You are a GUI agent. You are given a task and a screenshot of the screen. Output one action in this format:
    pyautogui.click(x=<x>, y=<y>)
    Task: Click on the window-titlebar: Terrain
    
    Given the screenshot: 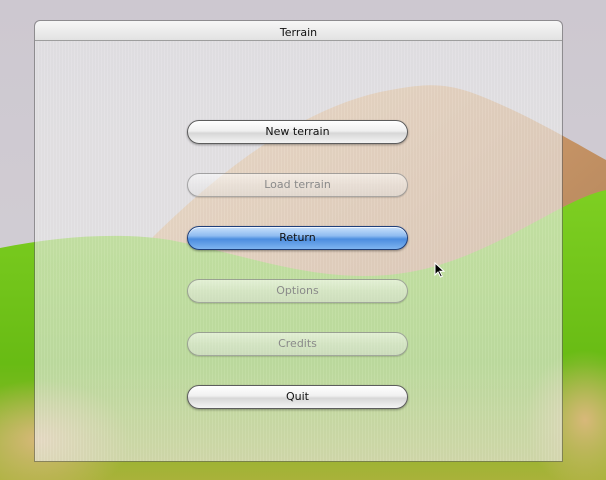 What is the action you would take?
    pyautogui.click(x=298, y=31)
    